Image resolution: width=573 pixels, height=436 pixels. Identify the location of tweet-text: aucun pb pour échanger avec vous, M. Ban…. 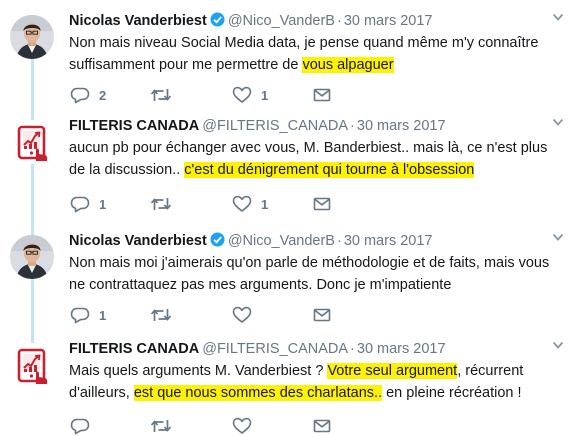
(315, 159).